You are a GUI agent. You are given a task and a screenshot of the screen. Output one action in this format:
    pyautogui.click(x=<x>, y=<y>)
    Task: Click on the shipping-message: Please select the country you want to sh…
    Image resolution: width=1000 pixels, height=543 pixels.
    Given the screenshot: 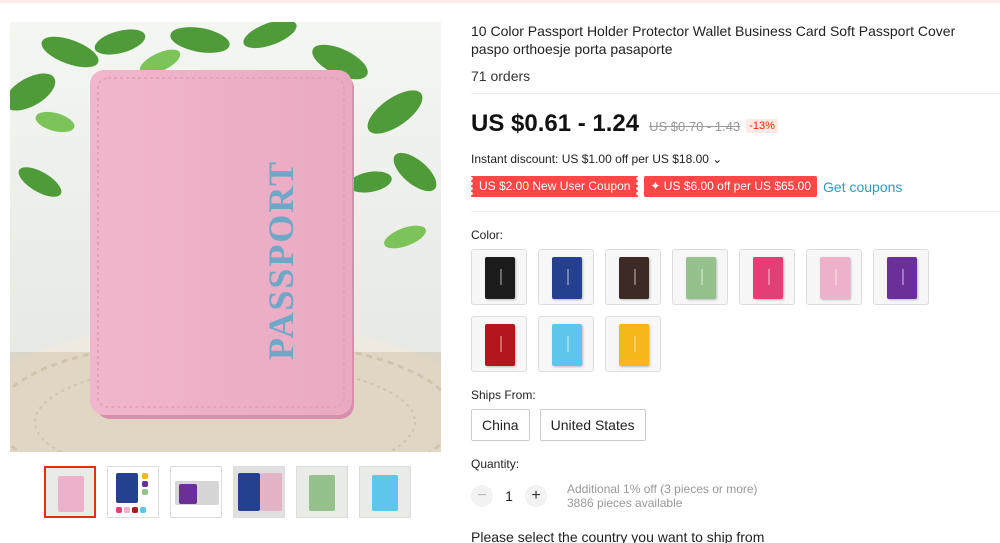 What is the action you would take?
    pyautogui.click(x=618, y=536)
    